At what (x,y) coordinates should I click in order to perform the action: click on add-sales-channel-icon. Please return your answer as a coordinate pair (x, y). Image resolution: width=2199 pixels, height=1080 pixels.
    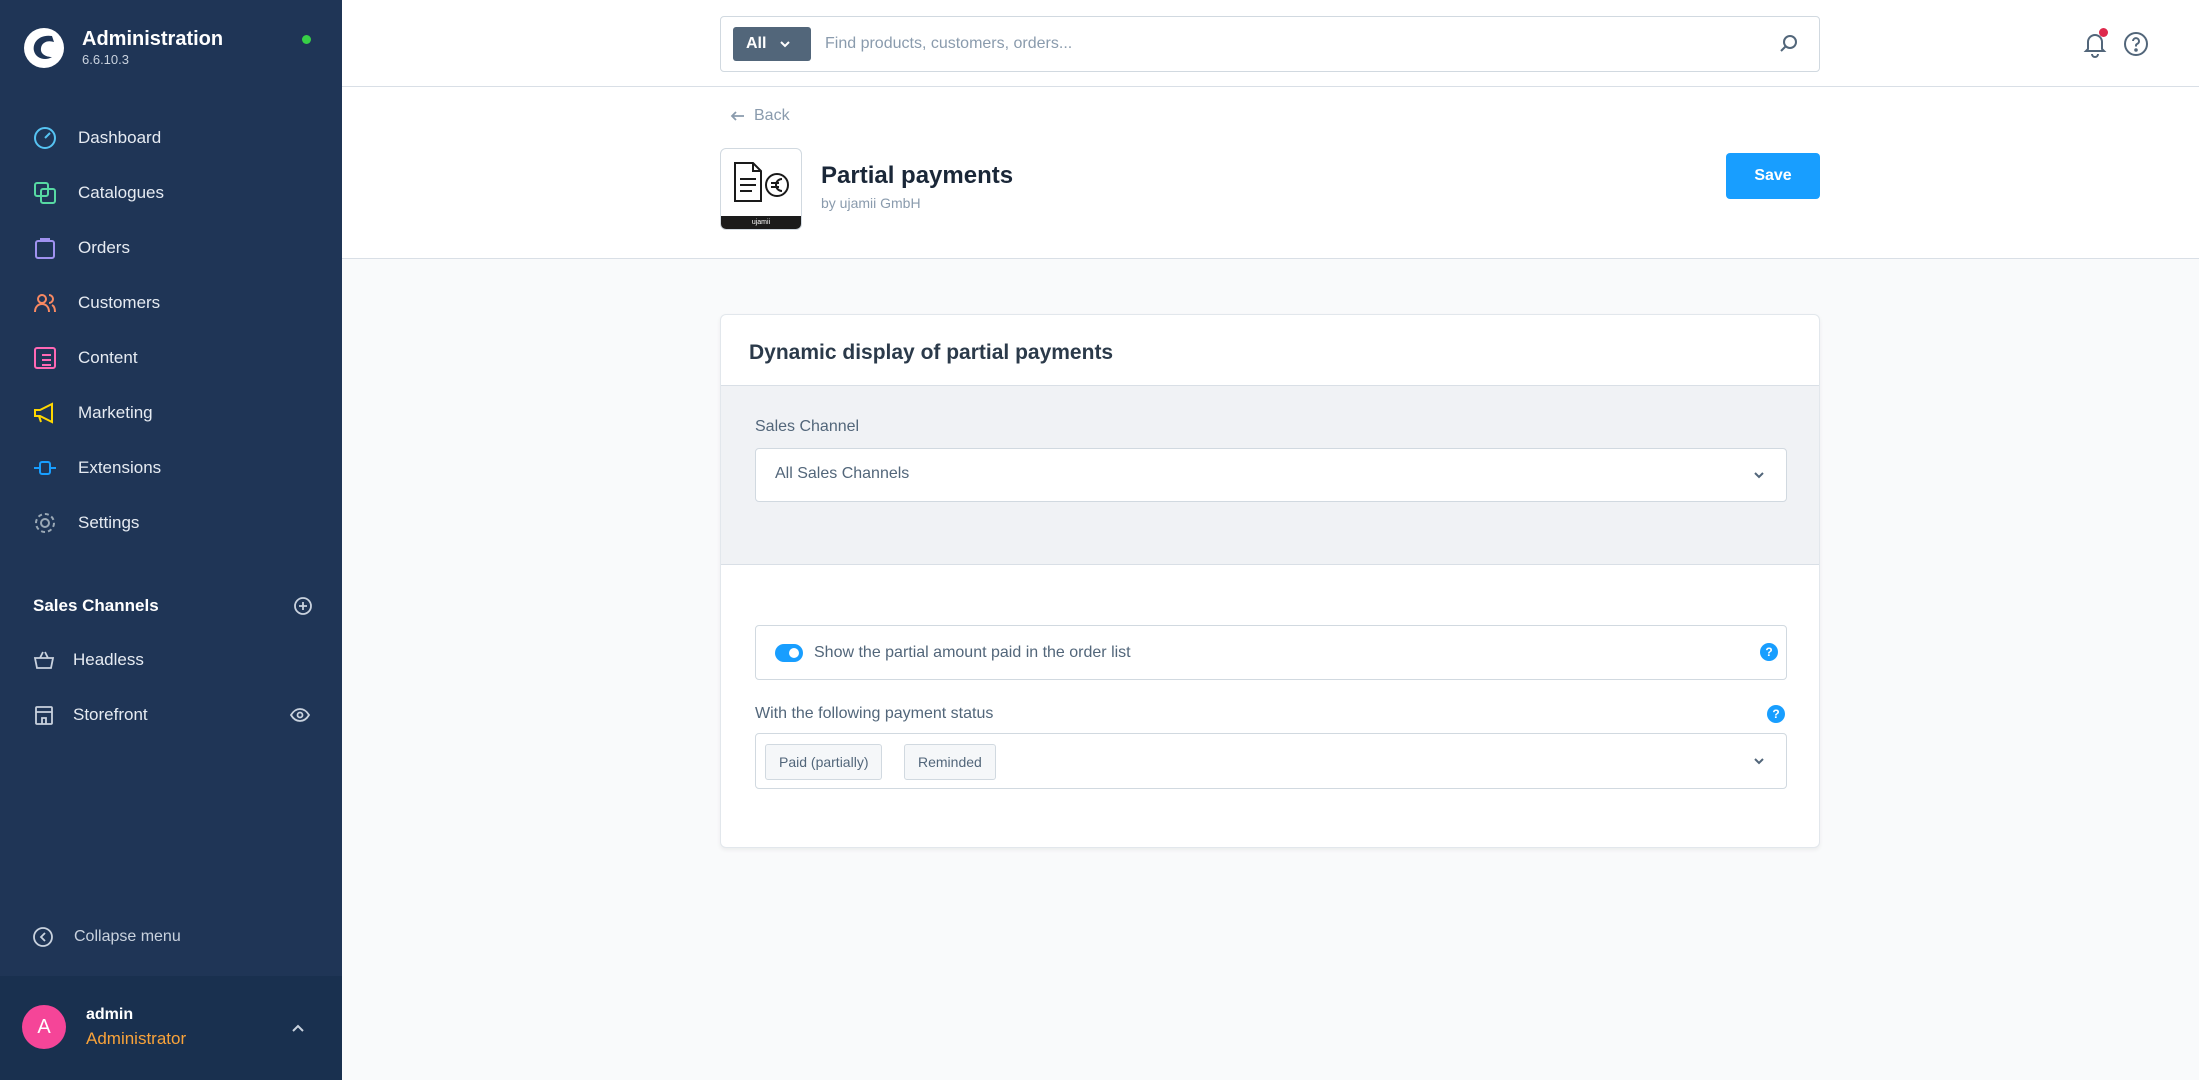
    Looking at the image, I should click on (303, 606).